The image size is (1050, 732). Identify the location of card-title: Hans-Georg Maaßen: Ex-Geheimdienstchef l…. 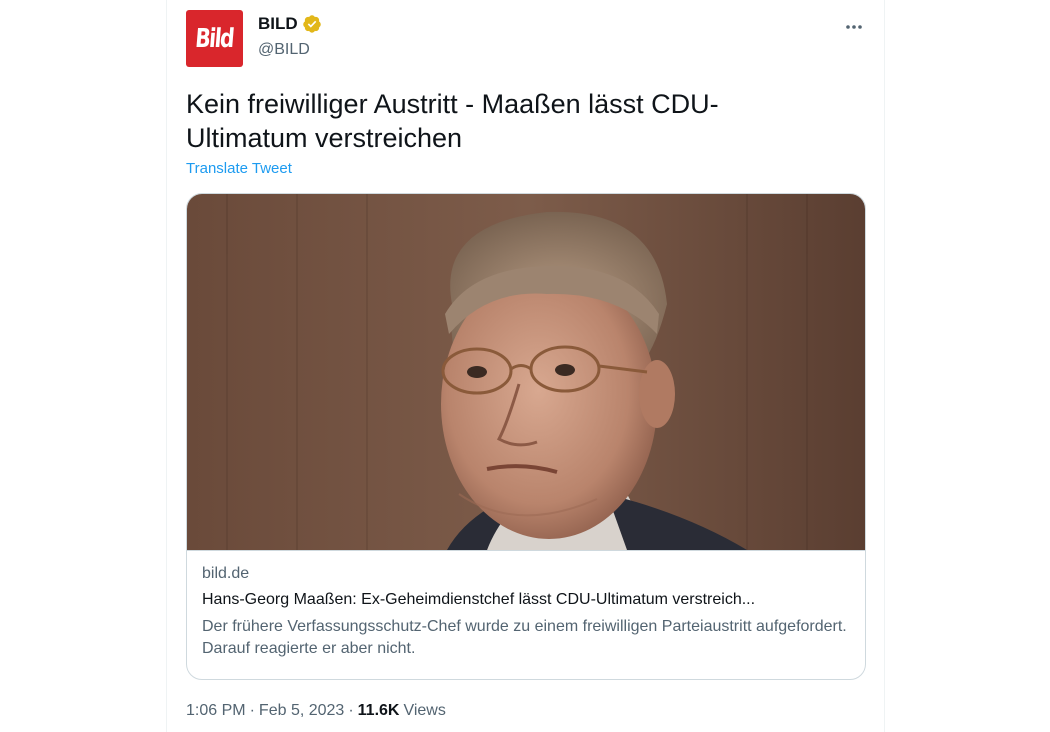
(479, 599).